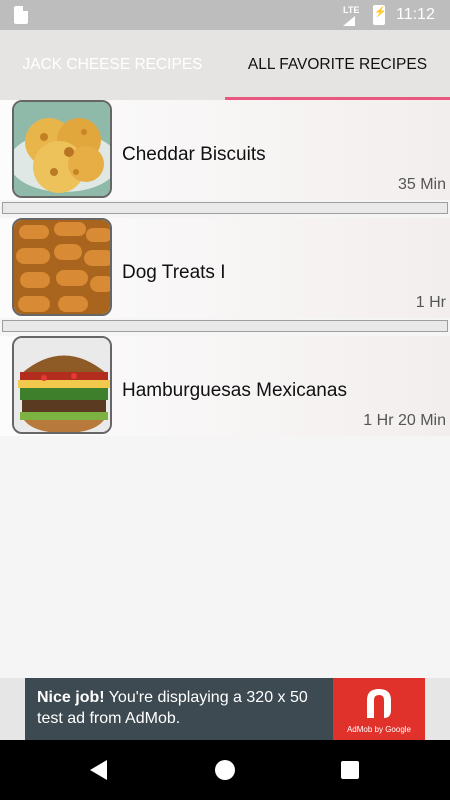 The height and width of the screenshot is (800, 450). I want to click on clock: 11:12, so click(415, 14).